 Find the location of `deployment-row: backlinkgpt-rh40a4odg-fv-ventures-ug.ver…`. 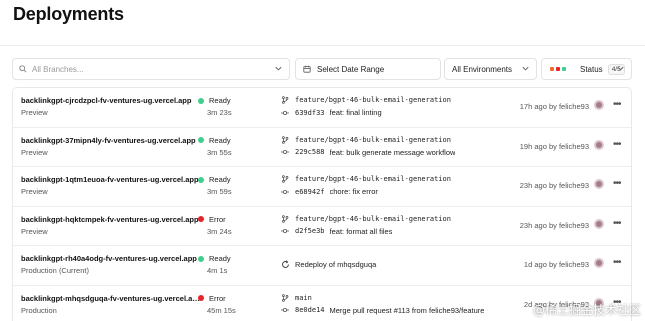

deployment-row: backlinkgpt-rh40a4odg-fv-ventures-ug.ver… is located at coordinates (322, 266).